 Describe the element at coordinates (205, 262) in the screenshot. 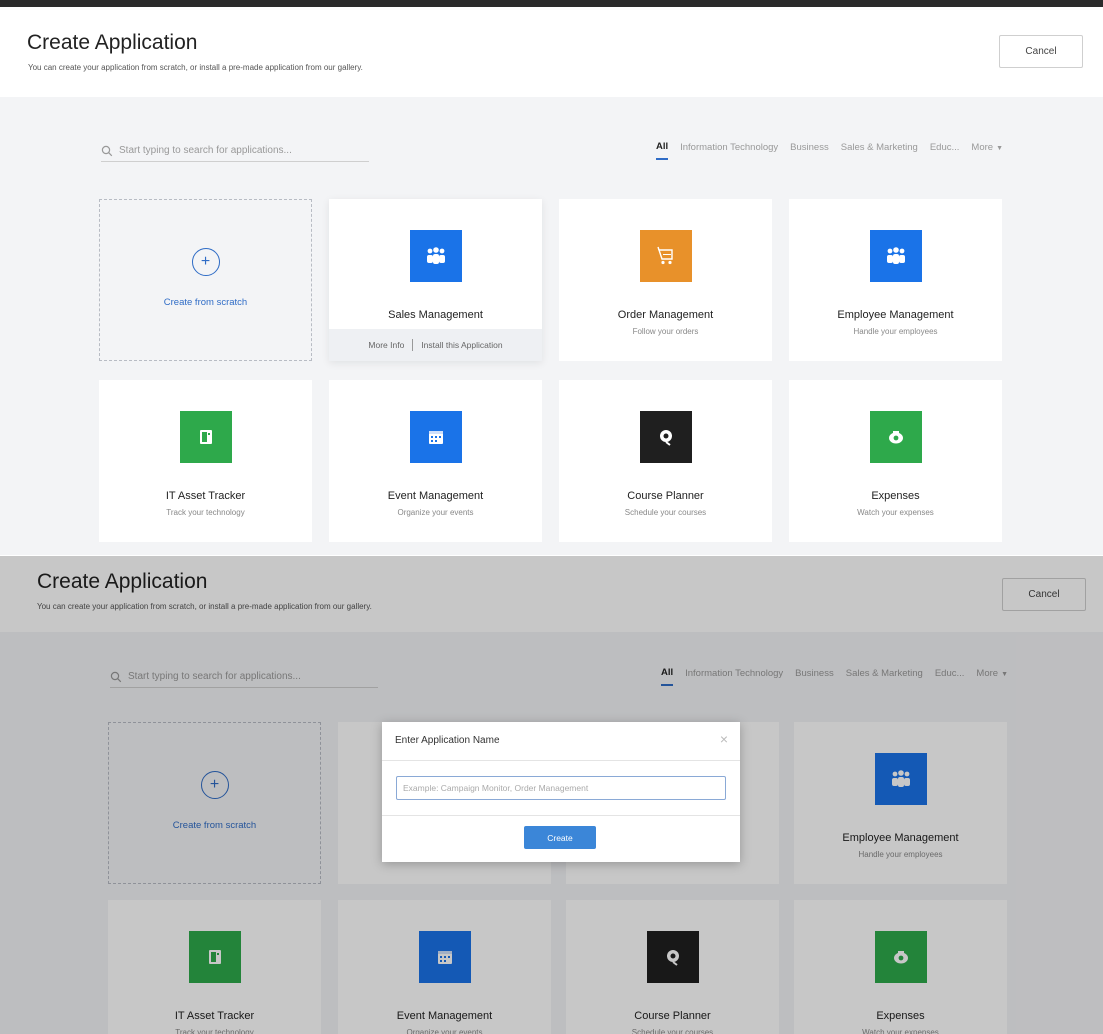

I see `plus-icon: +` at that location.